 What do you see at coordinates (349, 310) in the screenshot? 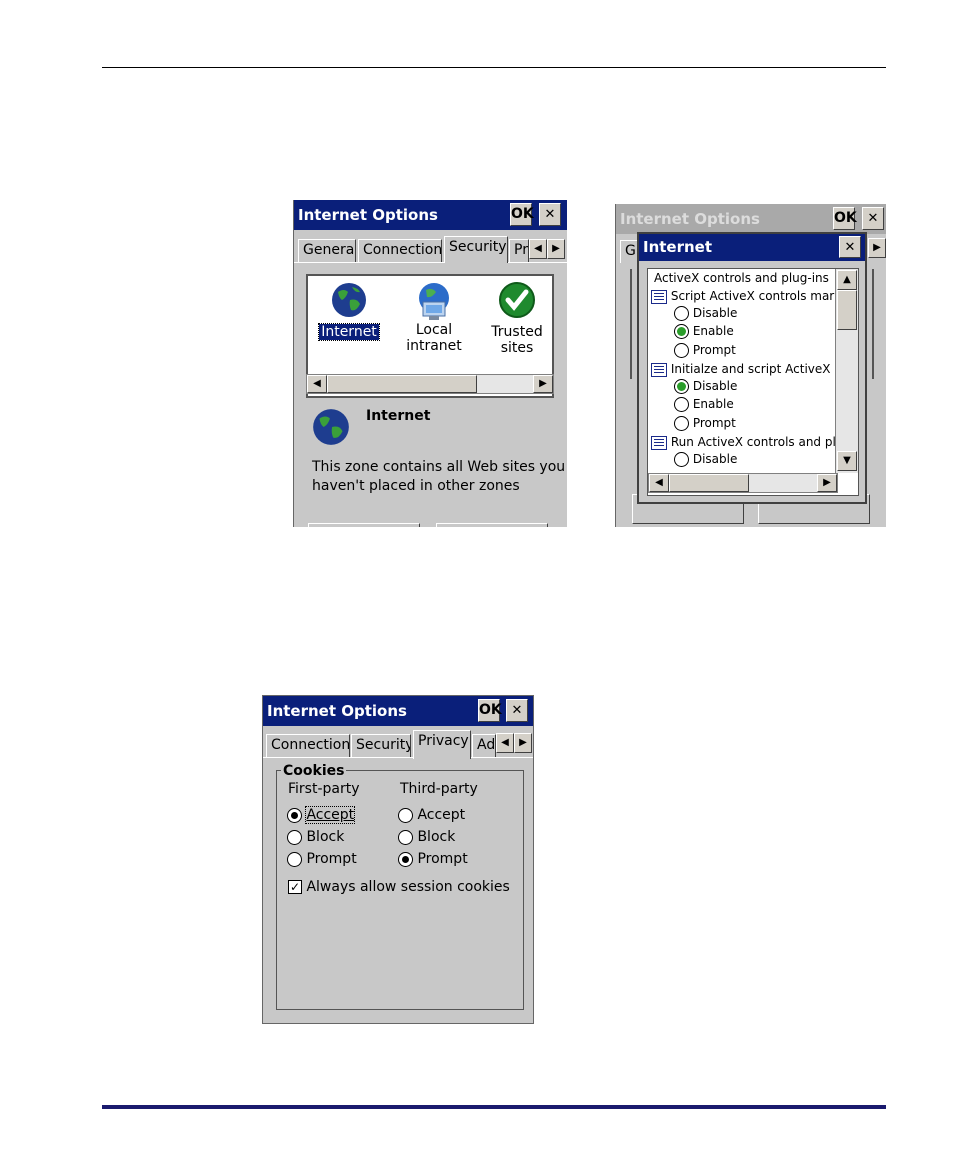
I see `zone-internet: Internet` at bounding box center [349, 310].